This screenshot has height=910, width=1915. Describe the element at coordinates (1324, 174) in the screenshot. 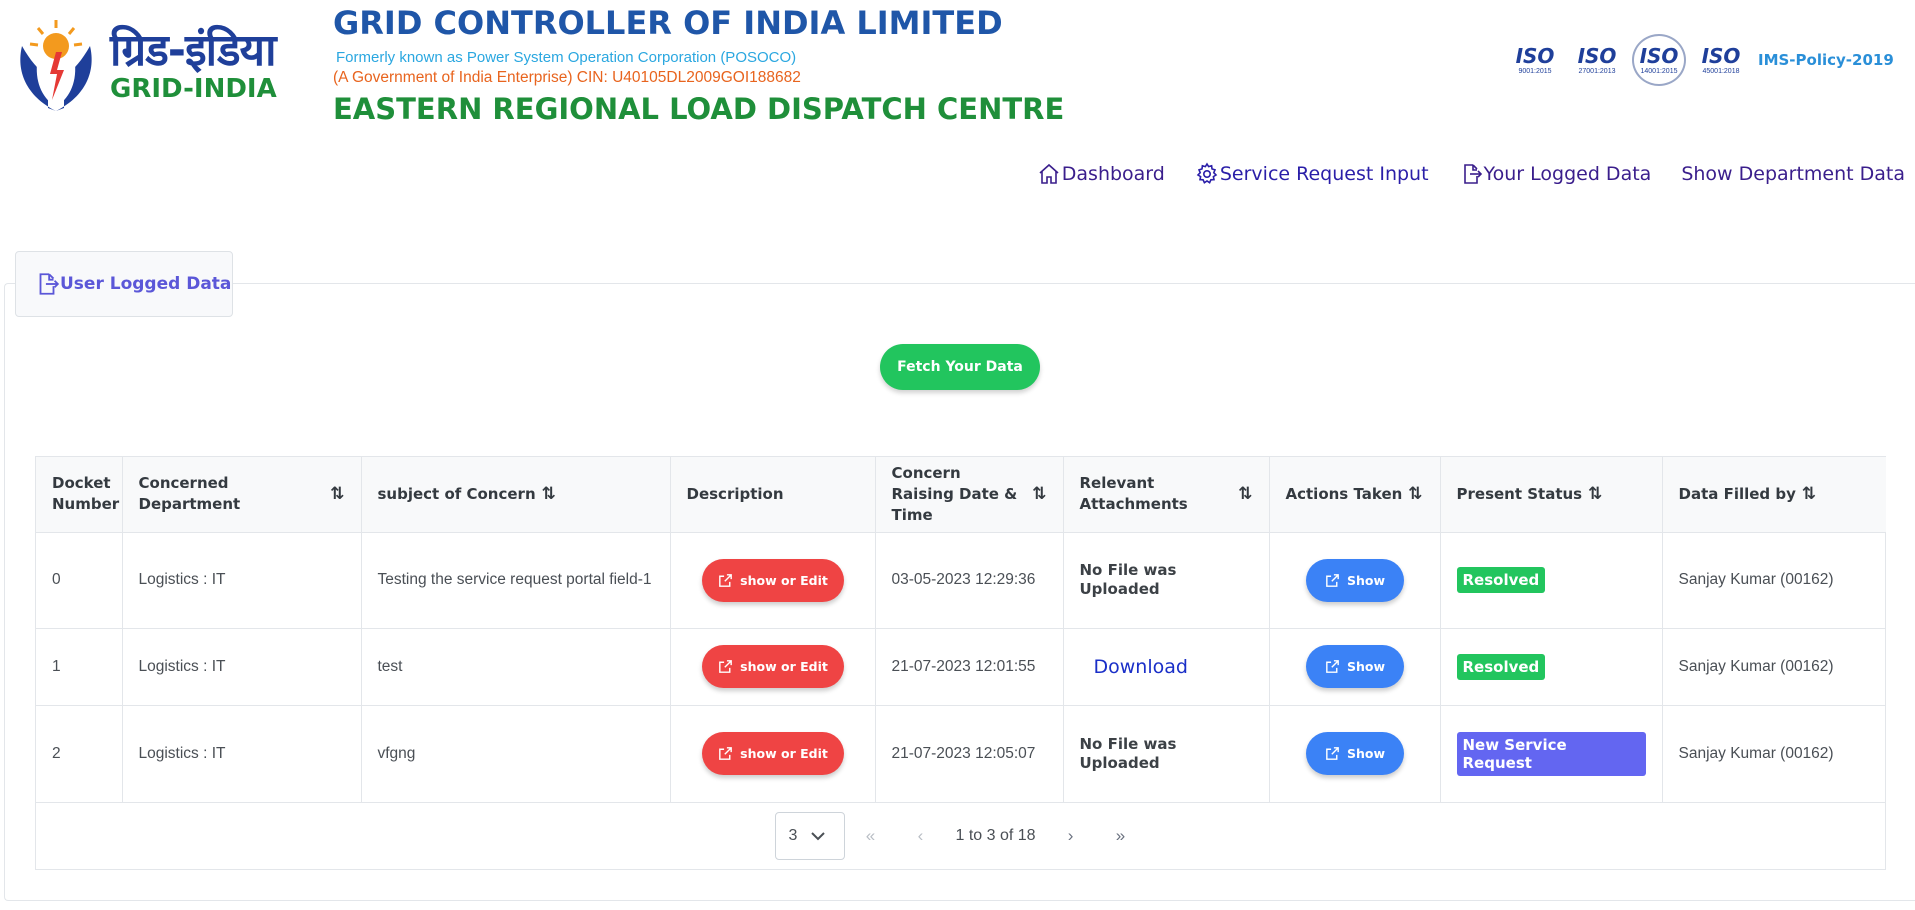

I see `nav-service-request-label: Service Request Input` at that location.